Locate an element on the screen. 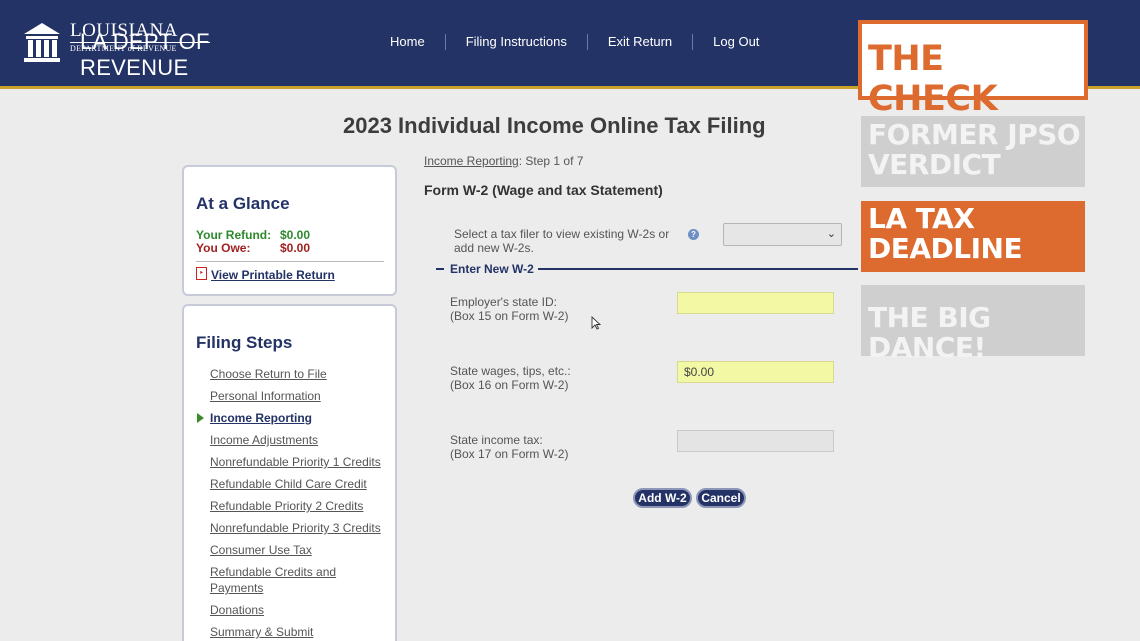 Image resolution: width=1140 pixels, height=641 pixels. nav-log-out: Log Out is located at coordinates (735, 42).